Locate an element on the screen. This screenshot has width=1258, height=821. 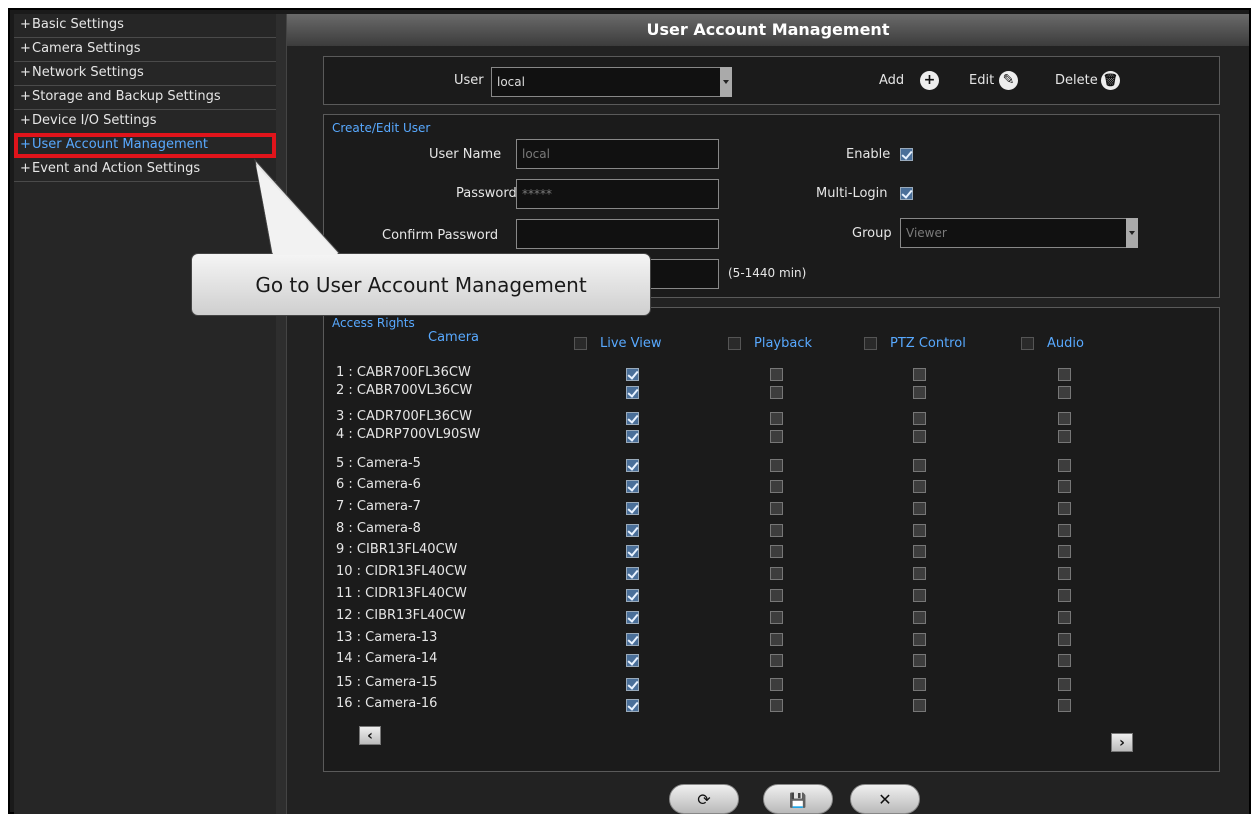
sidebar-item: +Event and Action Settings is located at coordinates (145, 170).